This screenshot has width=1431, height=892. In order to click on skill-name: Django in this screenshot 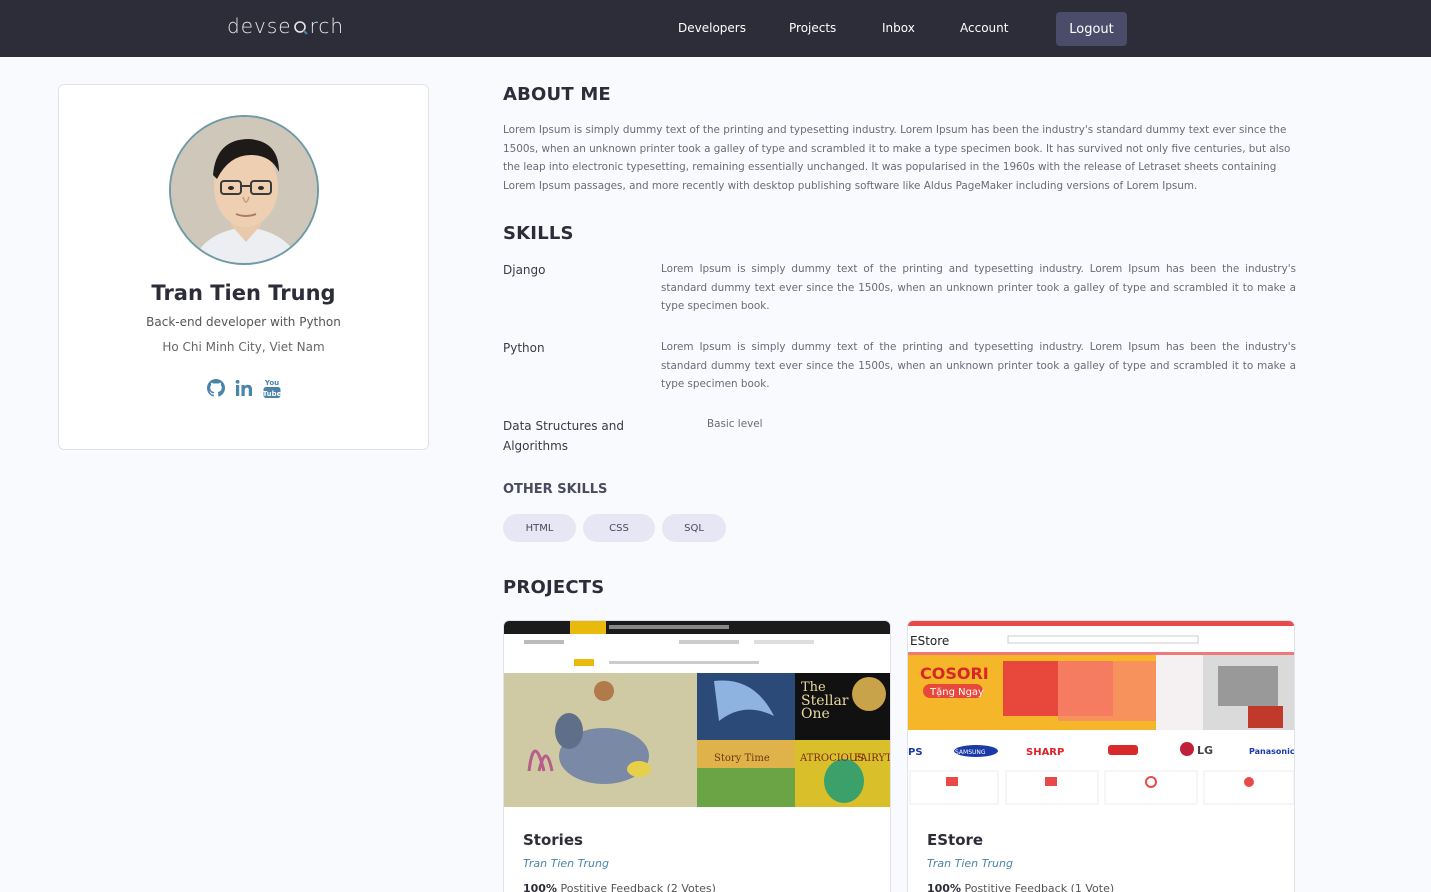, I will do `click(524, 270)`.